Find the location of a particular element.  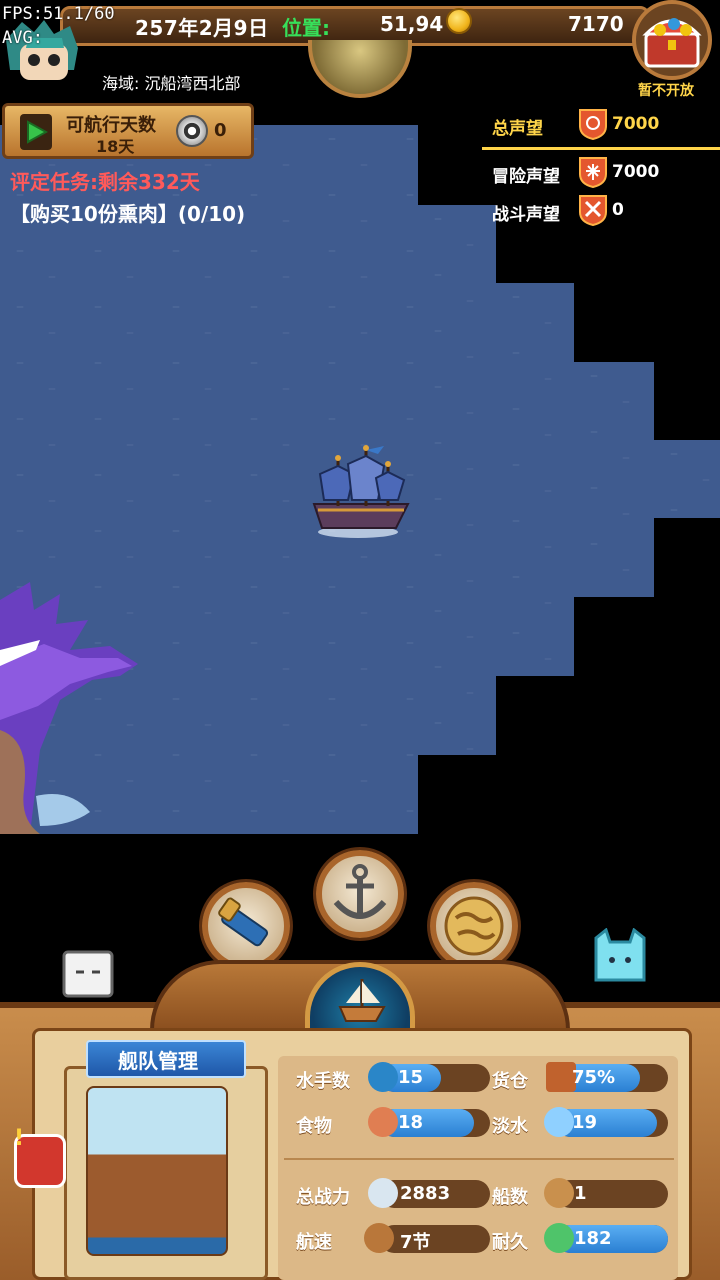

water-jug-icon is located at coordinates (559, 1122).